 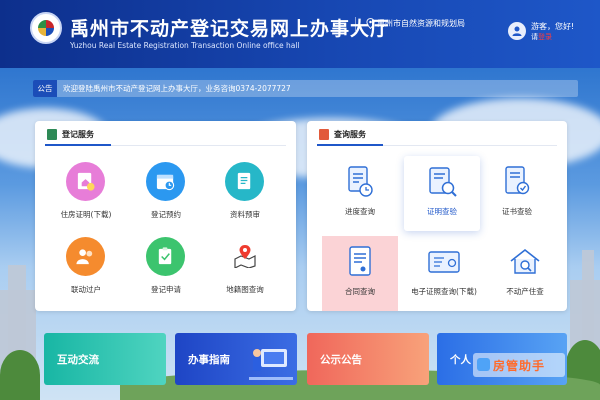 What do you see at coordinates (368, 359) in the screenshot?
I see `card-announcement: 公示公告` at bounding box center [368, 359].